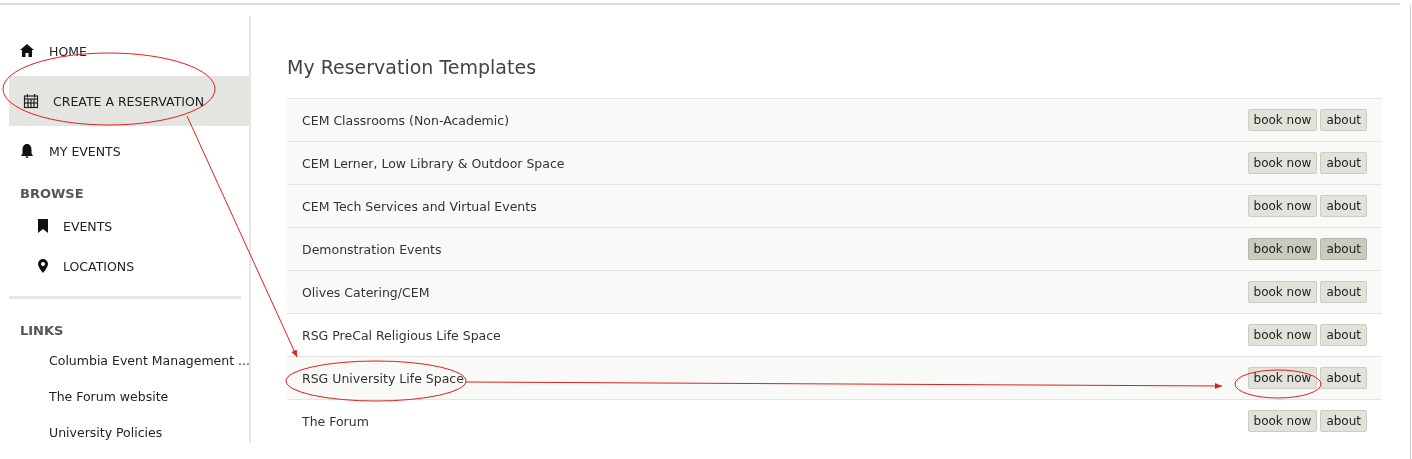 Image resolution: width=1412 pixels, height=459 pixels. I want to click on page-title: My Reservation Templates, so click(412, 67).